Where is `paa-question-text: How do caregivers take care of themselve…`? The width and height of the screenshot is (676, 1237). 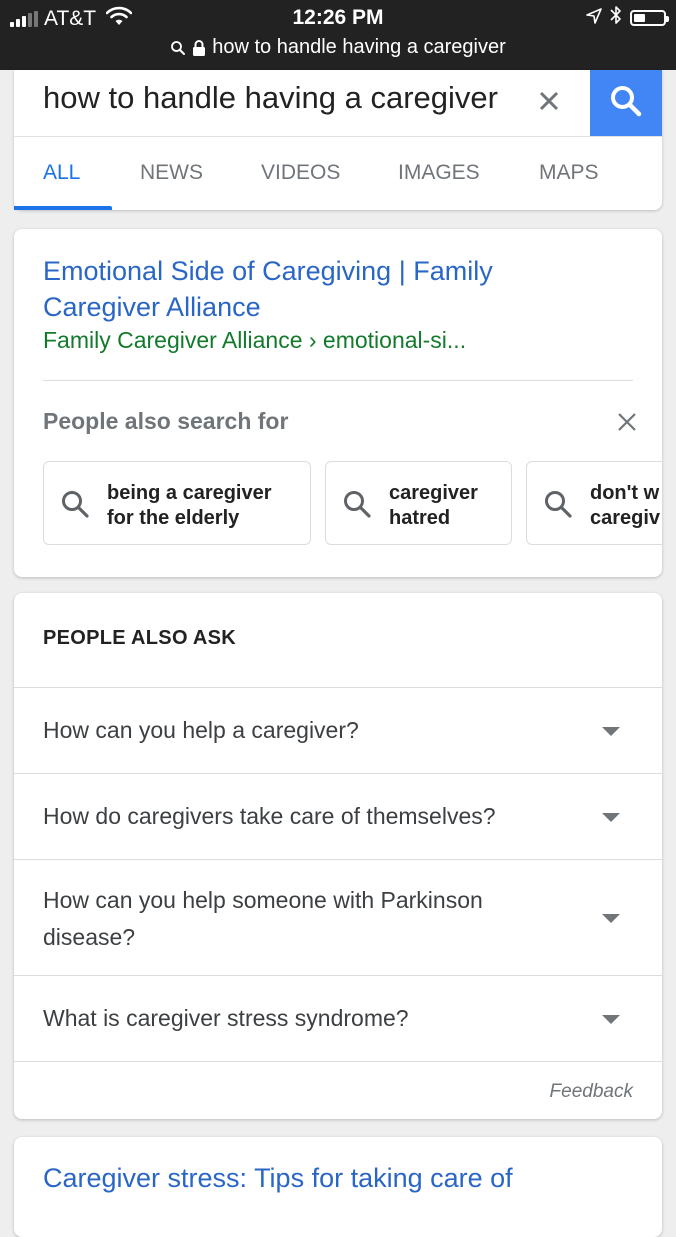
paa-question-text: How do caregivers take care of themselve… is located at coordinates (269, 816).